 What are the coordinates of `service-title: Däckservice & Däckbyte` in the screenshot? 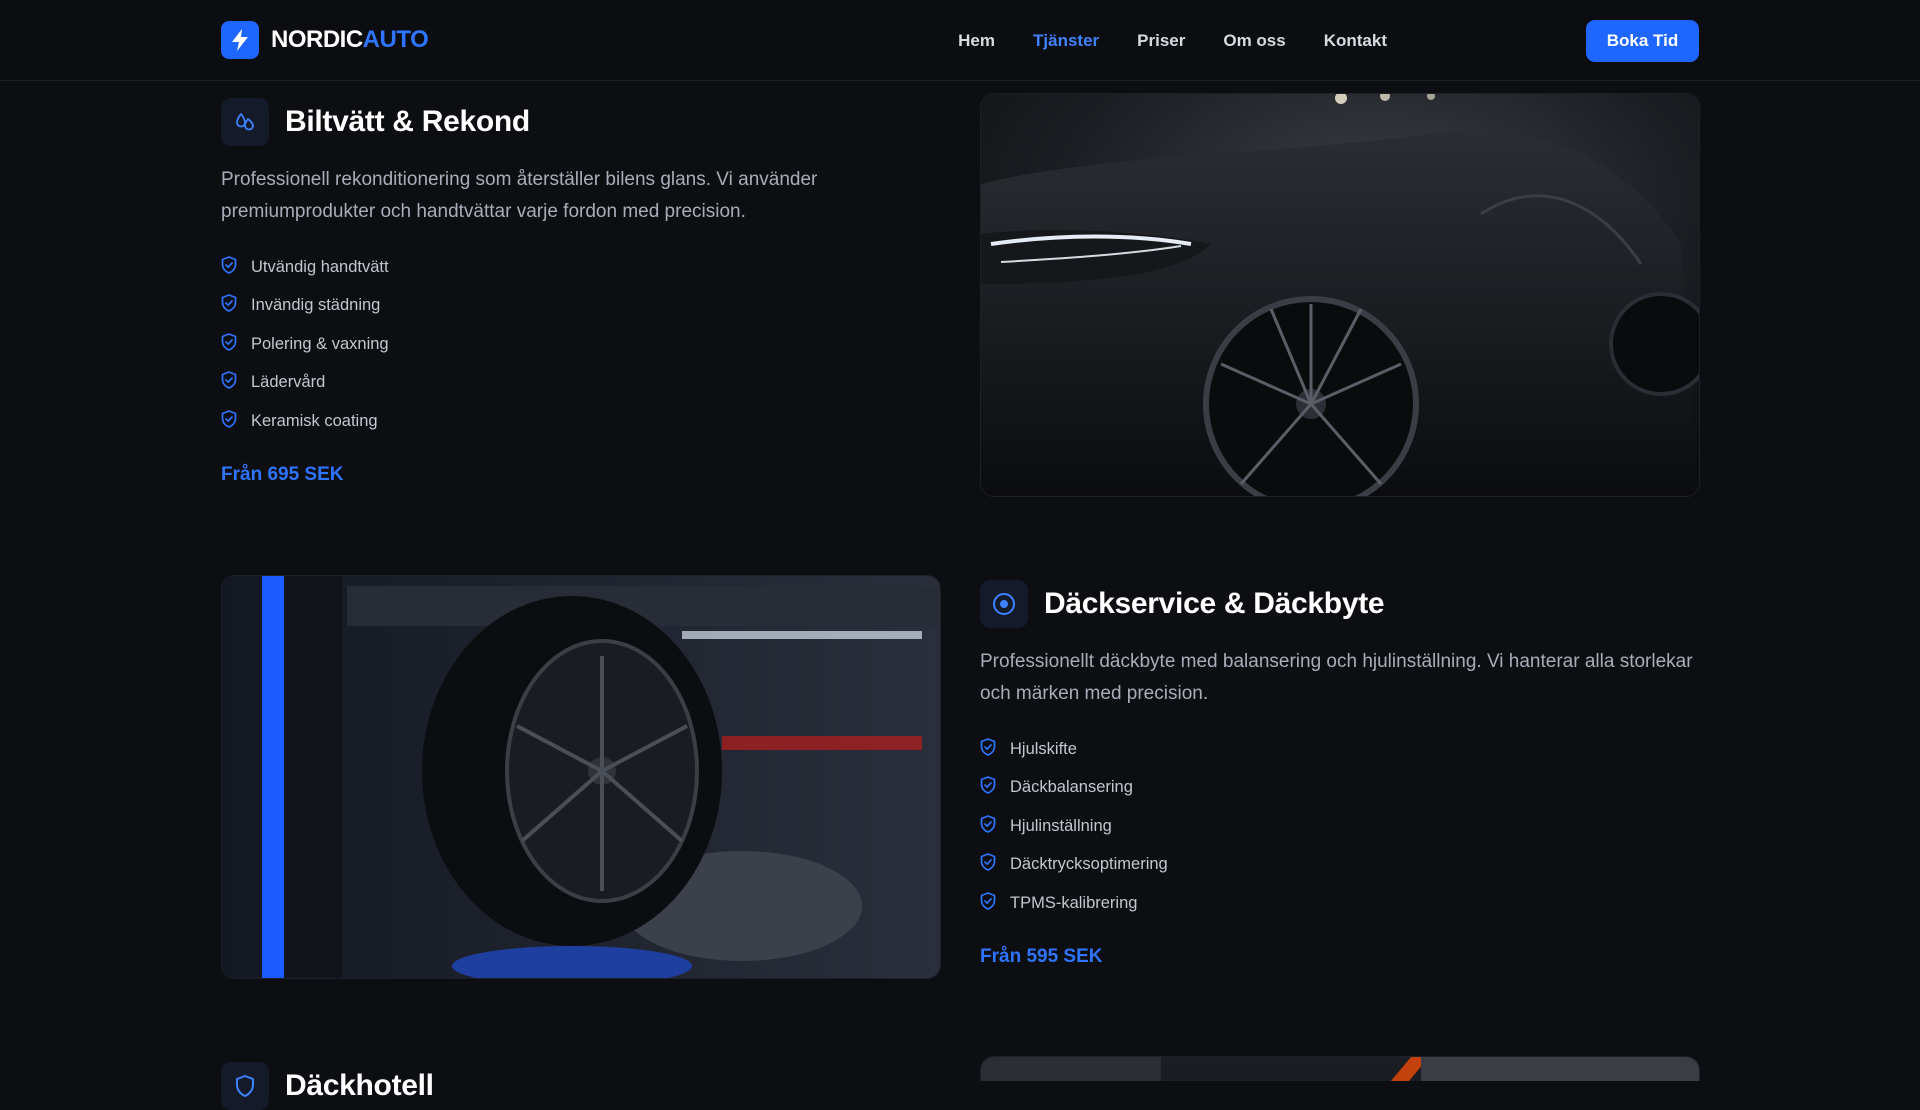 It's located at (1214, 603).